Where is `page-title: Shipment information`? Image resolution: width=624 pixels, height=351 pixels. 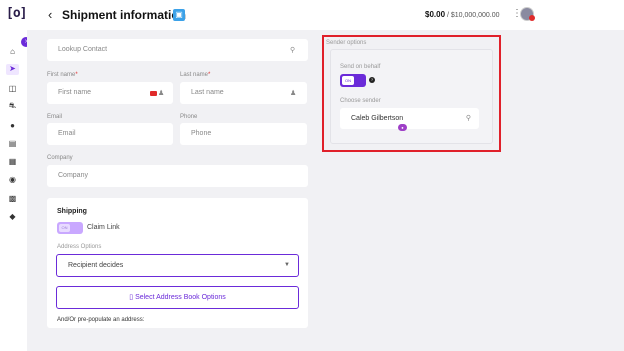 page-title: Shipment information is located at coordinates (124, 15).